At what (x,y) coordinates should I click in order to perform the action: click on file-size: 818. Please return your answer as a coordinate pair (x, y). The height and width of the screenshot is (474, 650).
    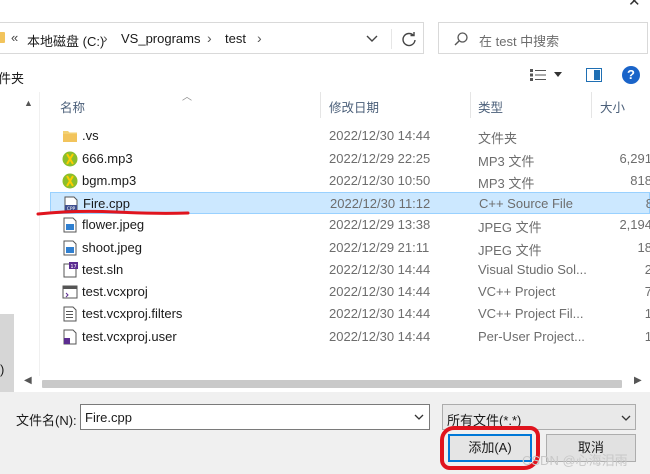
    Looking at the image, I should click on (640, 180).